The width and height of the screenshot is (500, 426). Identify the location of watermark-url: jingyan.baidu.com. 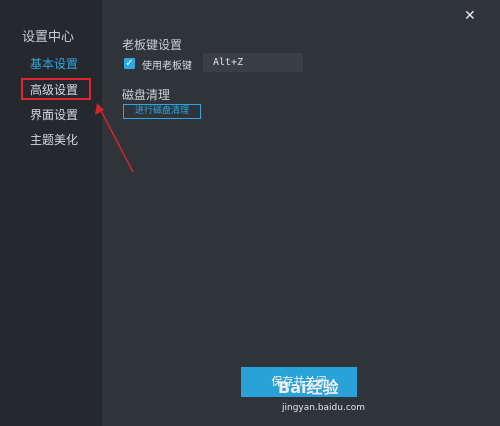
(324, 408).